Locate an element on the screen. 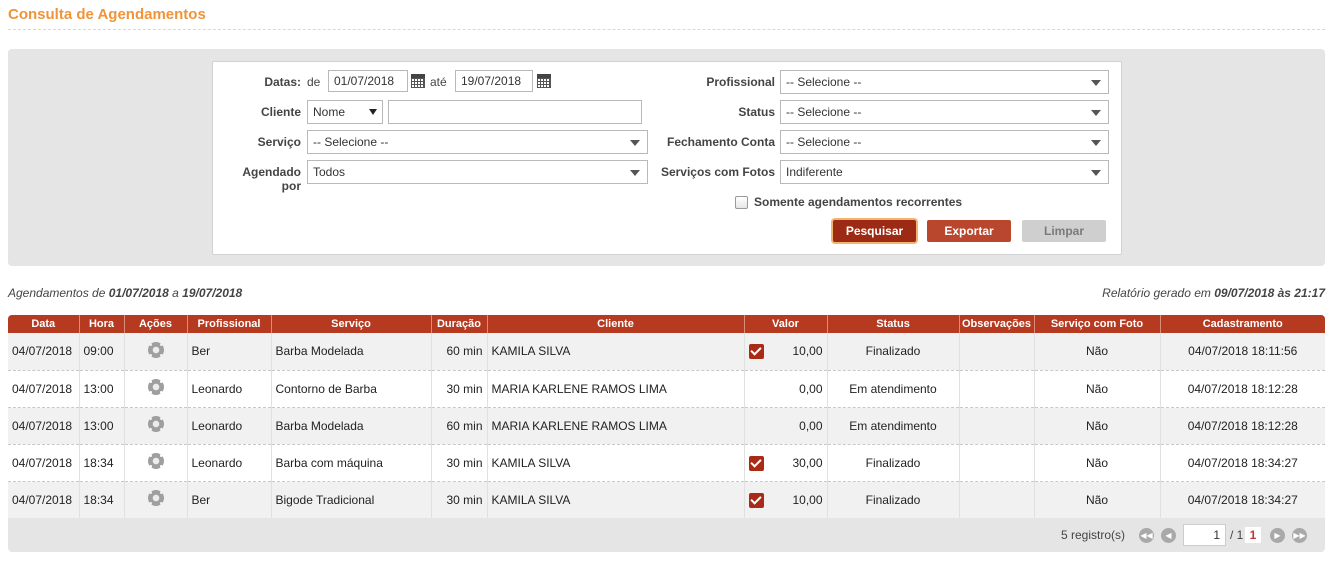 This screenshot has height=577, width=1332. datas-label: Datas: is located at coordinates (282, 82).